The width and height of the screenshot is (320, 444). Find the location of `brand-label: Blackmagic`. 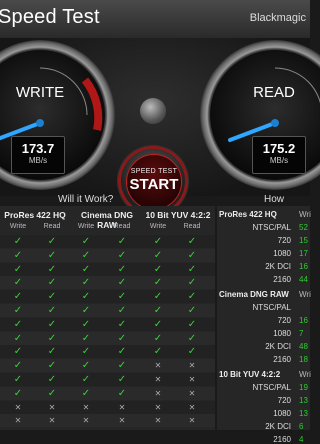

brand-label: Blackmagic is located at coordinates (277, 18).